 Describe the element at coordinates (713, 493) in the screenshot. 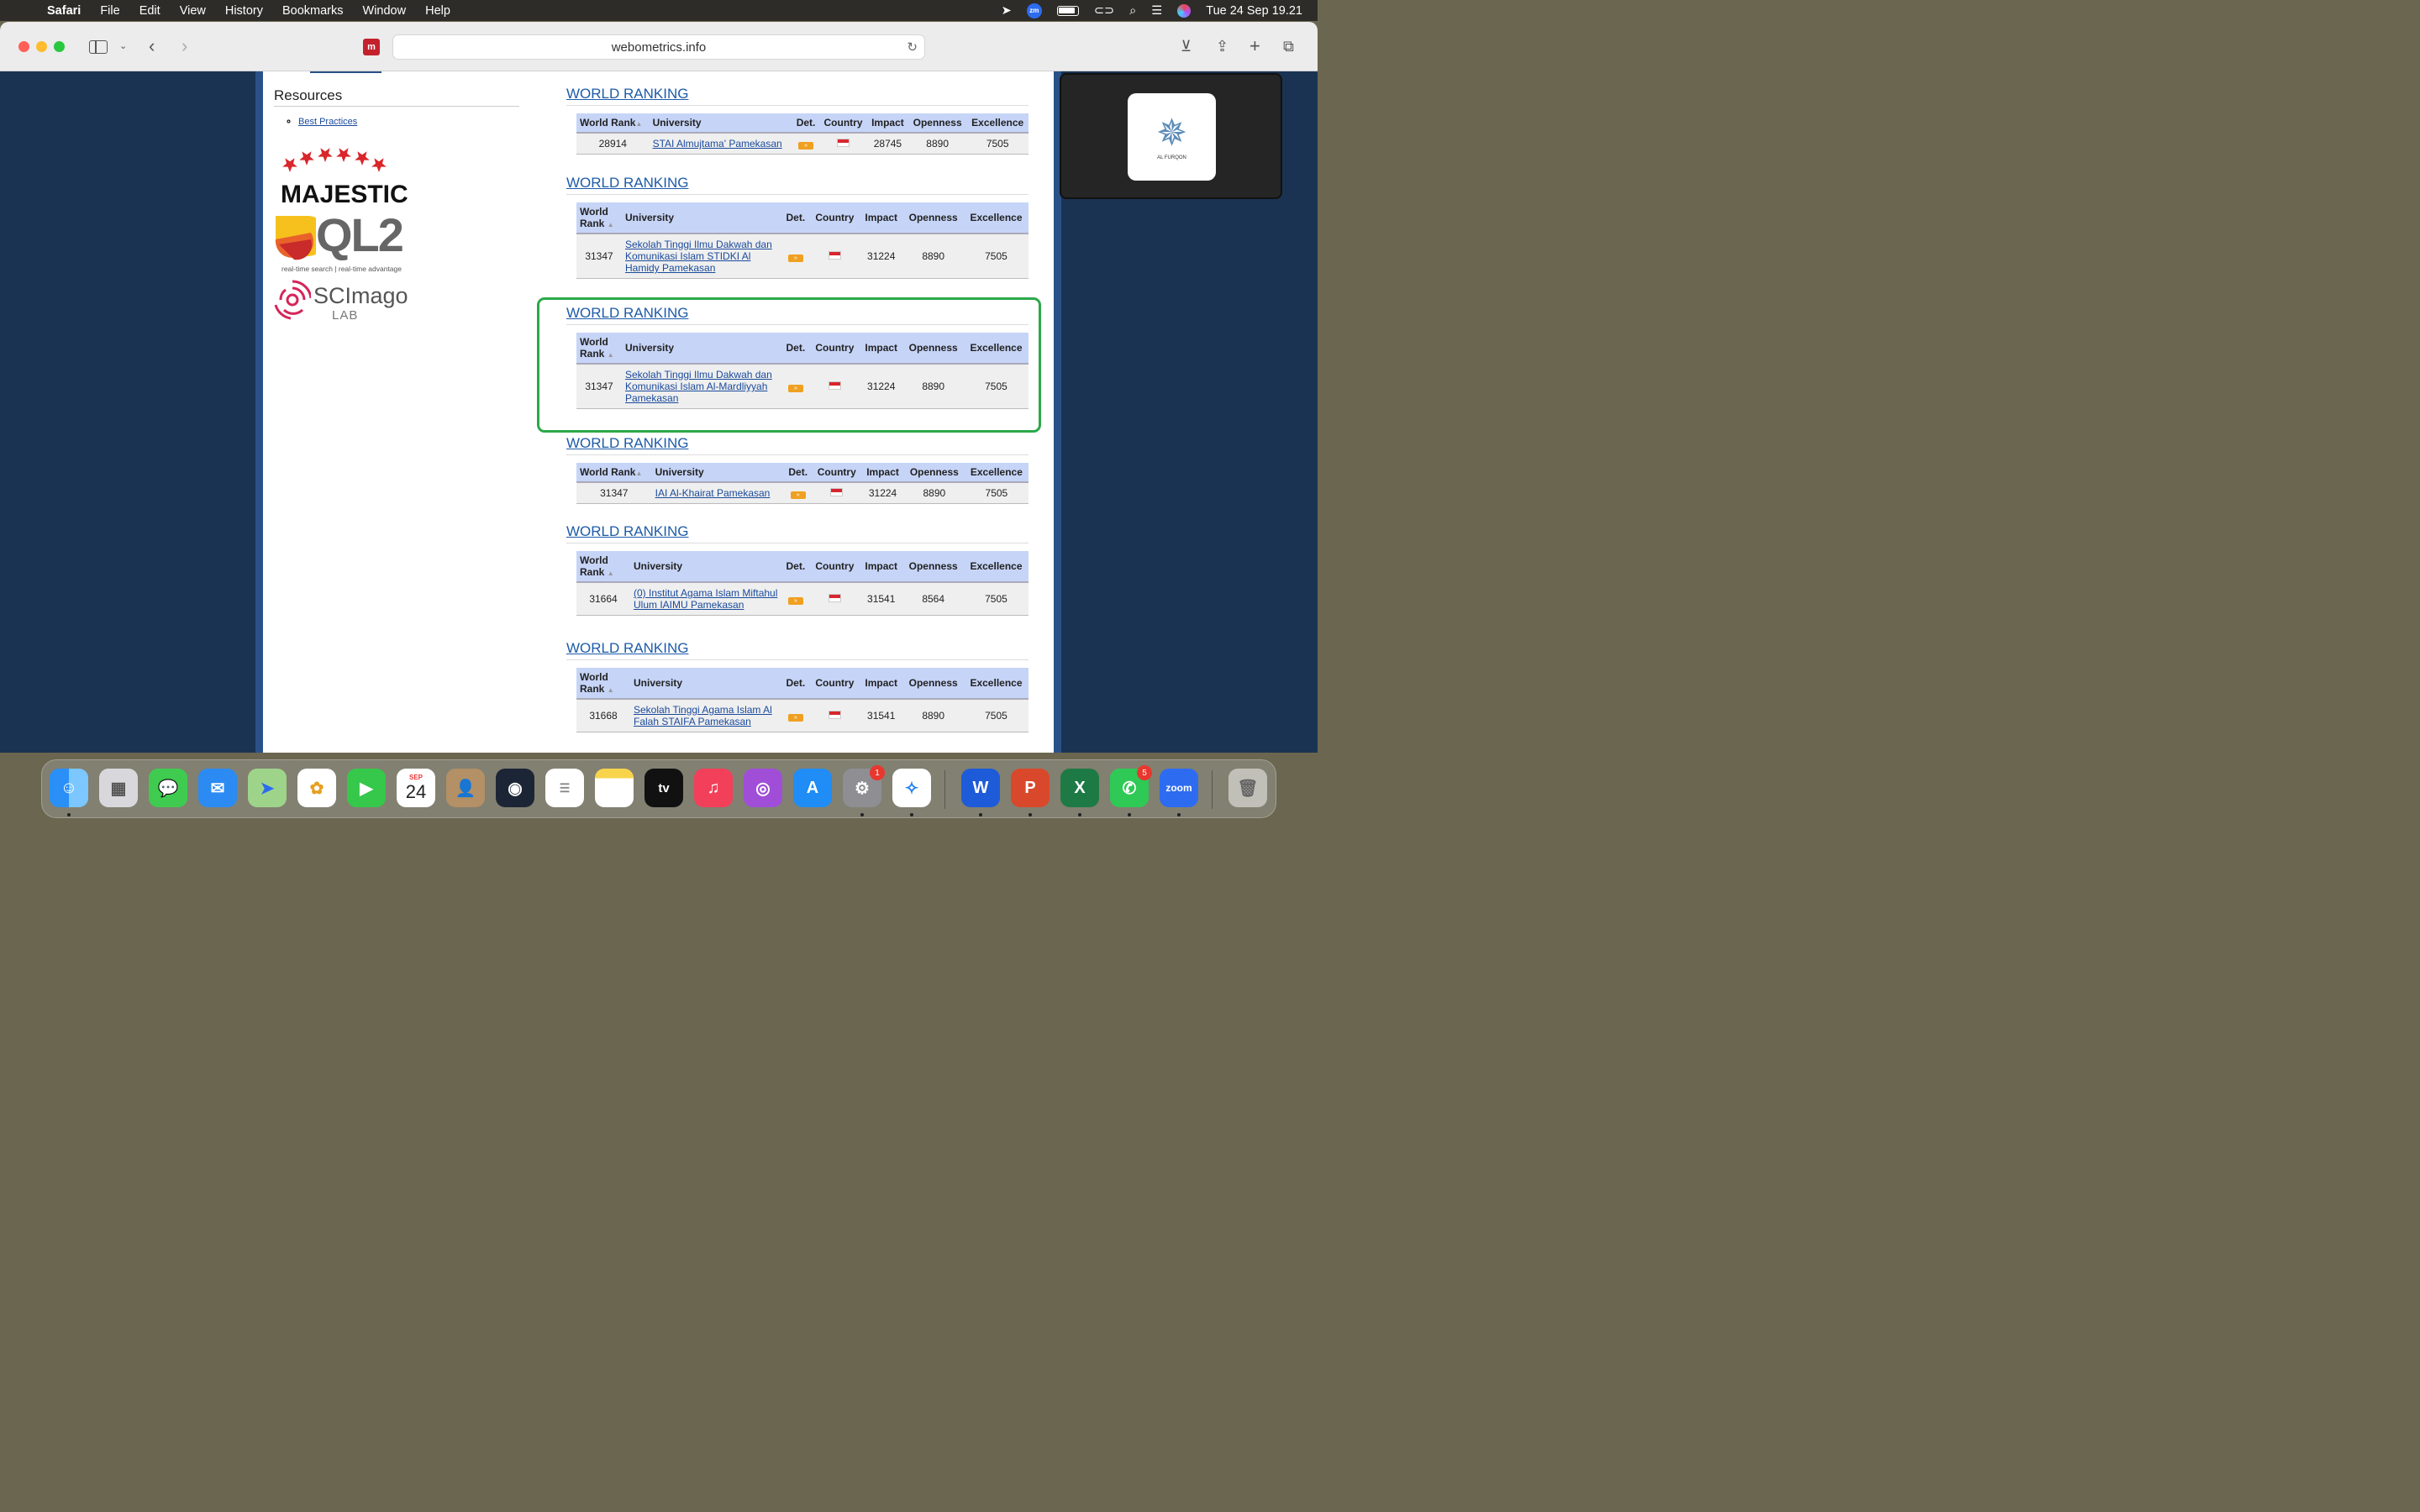

I see `university-link: IAI Al-Khairat Pamekasan` at that location.